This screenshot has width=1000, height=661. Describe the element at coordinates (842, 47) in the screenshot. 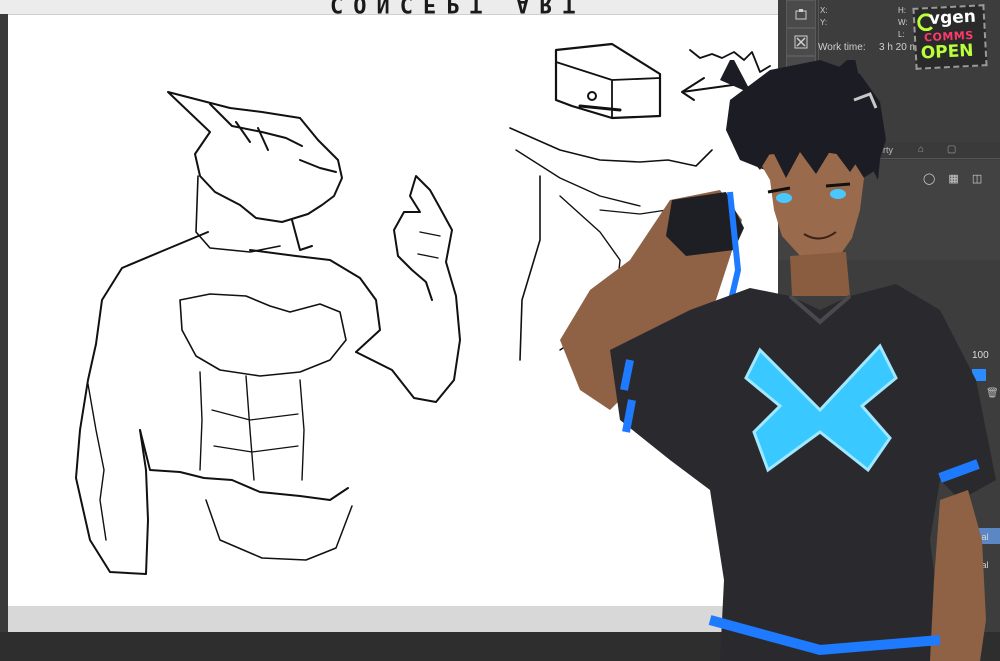

I see `work-time-label: Work time:` at that location.